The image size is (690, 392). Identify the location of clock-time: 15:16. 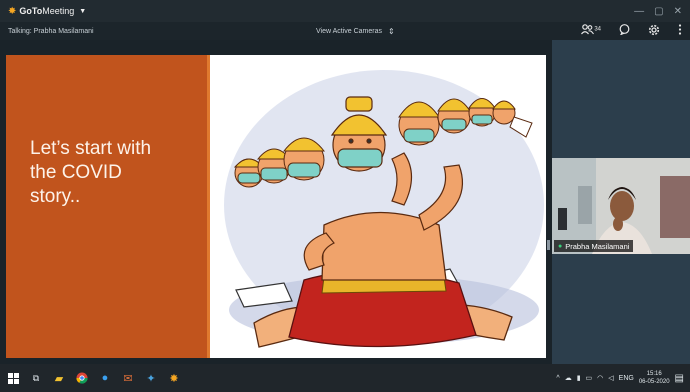
(654, 374).